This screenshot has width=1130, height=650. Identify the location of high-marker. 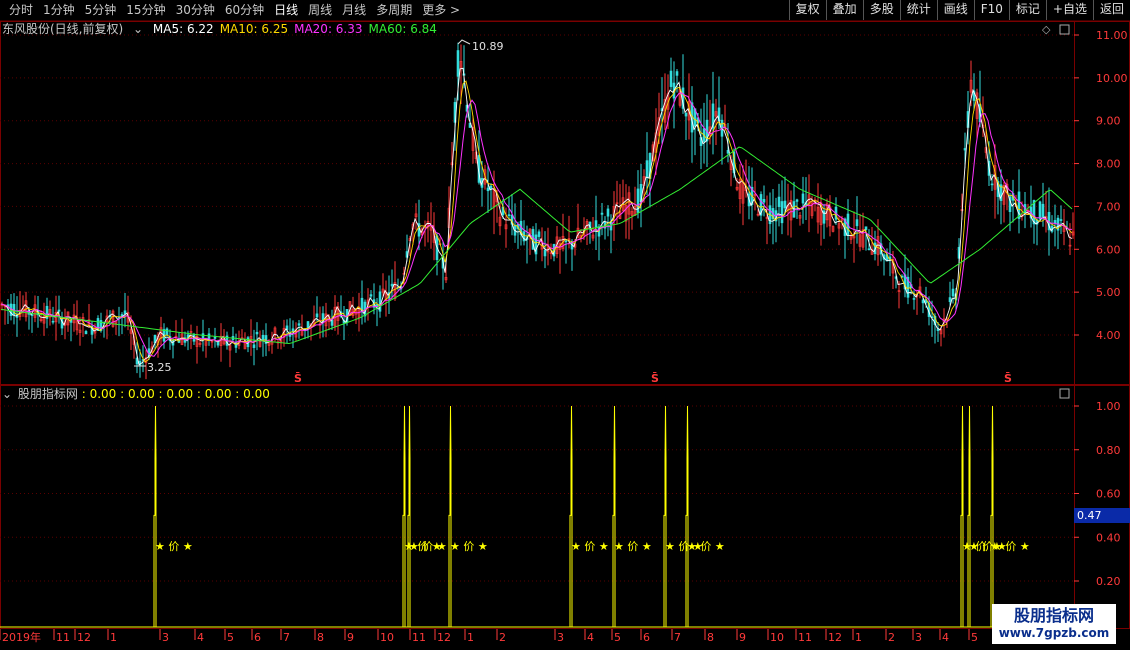
(464, 42).